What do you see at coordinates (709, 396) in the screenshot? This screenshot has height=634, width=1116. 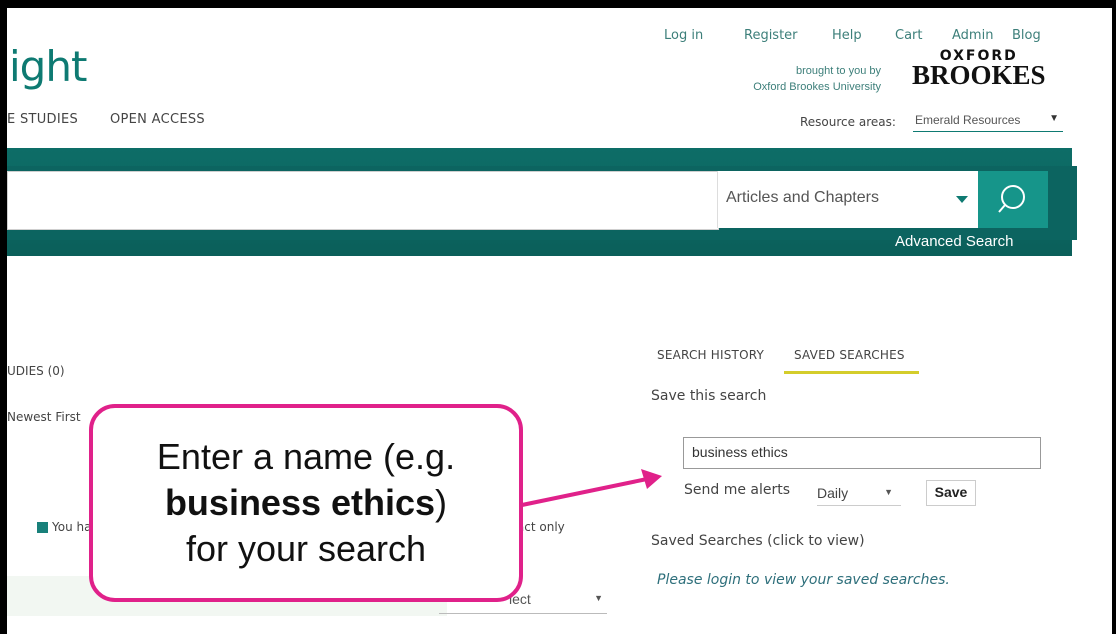 I see `save-this-search-heading: Save this search` at bounding box center [709, 396].